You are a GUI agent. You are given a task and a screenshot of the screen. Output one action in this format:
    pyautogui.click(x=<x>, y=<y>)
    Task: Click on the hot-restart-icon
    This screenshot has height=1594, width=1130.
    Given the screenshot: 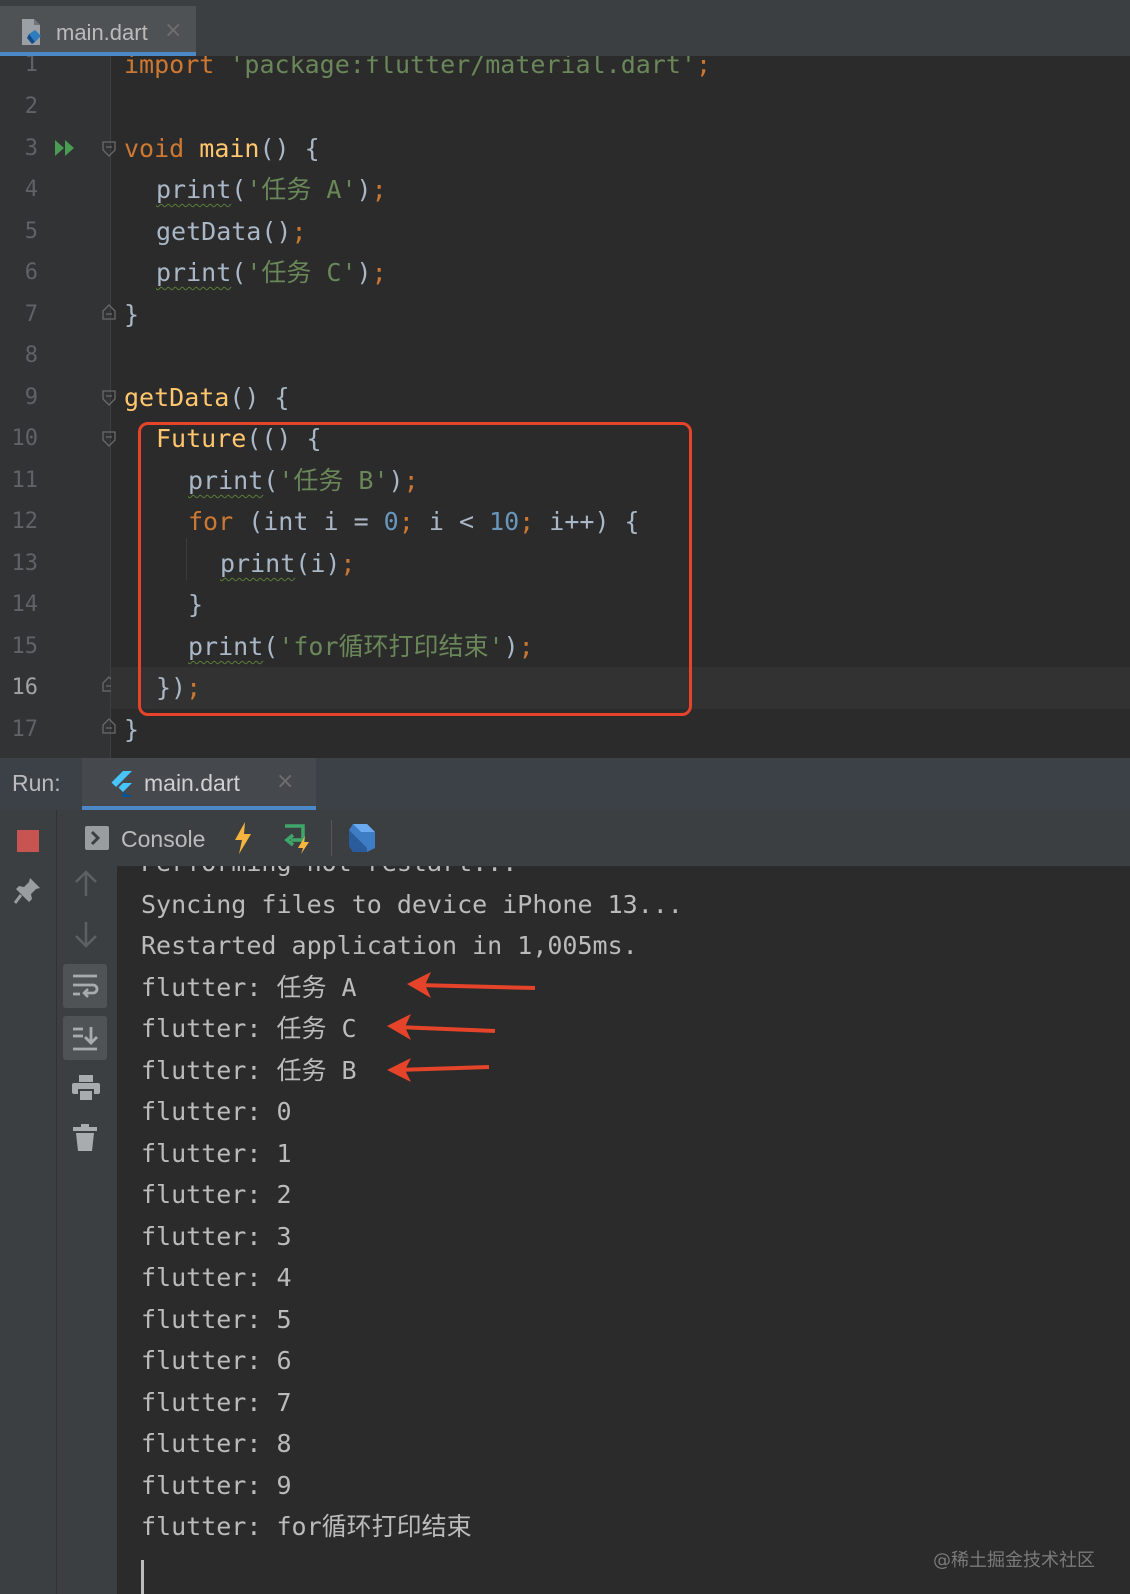 What is the action you would take?
    pyautogui.click(x=296, y=838)
    